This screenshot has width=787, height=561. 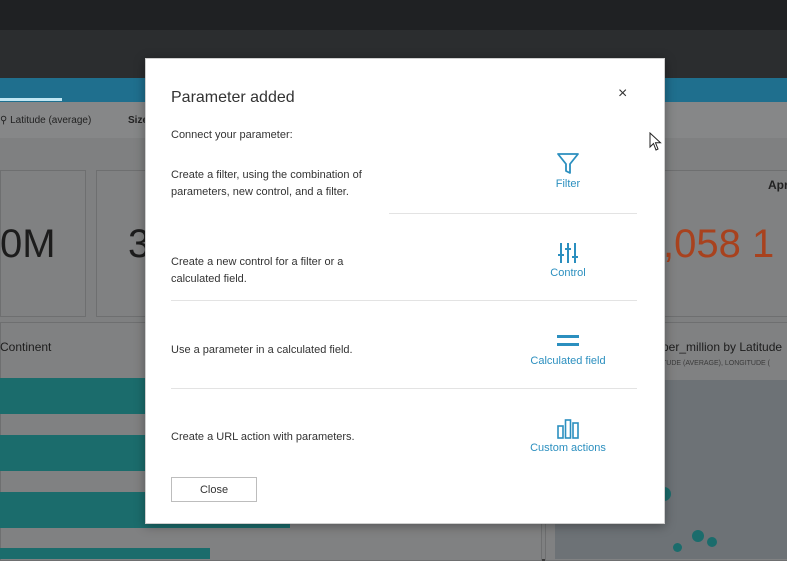 What do you see at coordinates (622, 94) in the screenshot?
I see `close-icon: ×` at bounding box center [622, 94].